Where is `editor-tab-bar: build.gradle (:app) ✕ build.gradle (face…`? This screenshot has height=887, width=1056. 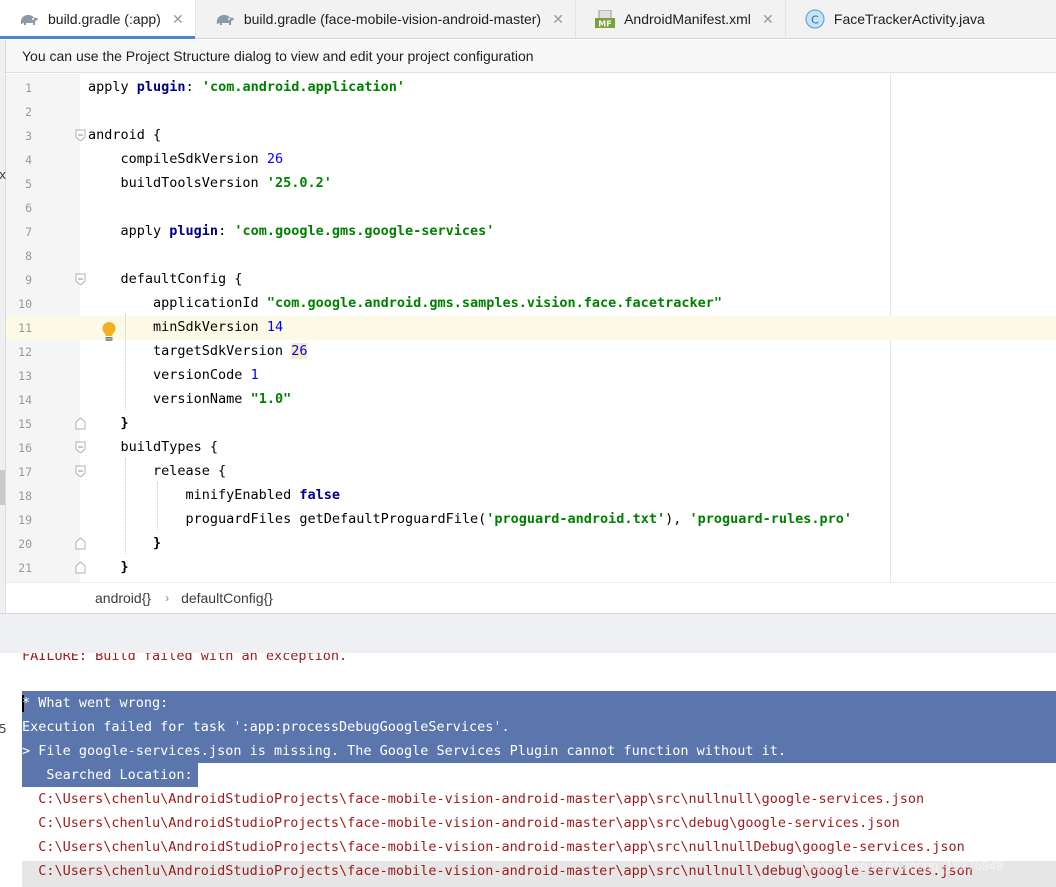 editor-tab-bar: build.gradle (:app) ✕ build.gradle (face… is located at coordinates (528, 19).